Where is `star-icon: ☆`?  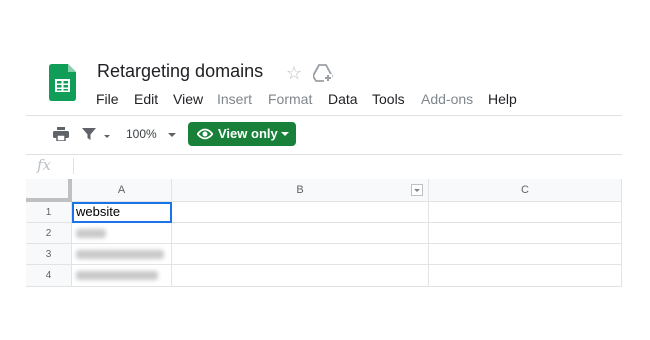 star-icon: ☆ is located at coordinates (294, 73).